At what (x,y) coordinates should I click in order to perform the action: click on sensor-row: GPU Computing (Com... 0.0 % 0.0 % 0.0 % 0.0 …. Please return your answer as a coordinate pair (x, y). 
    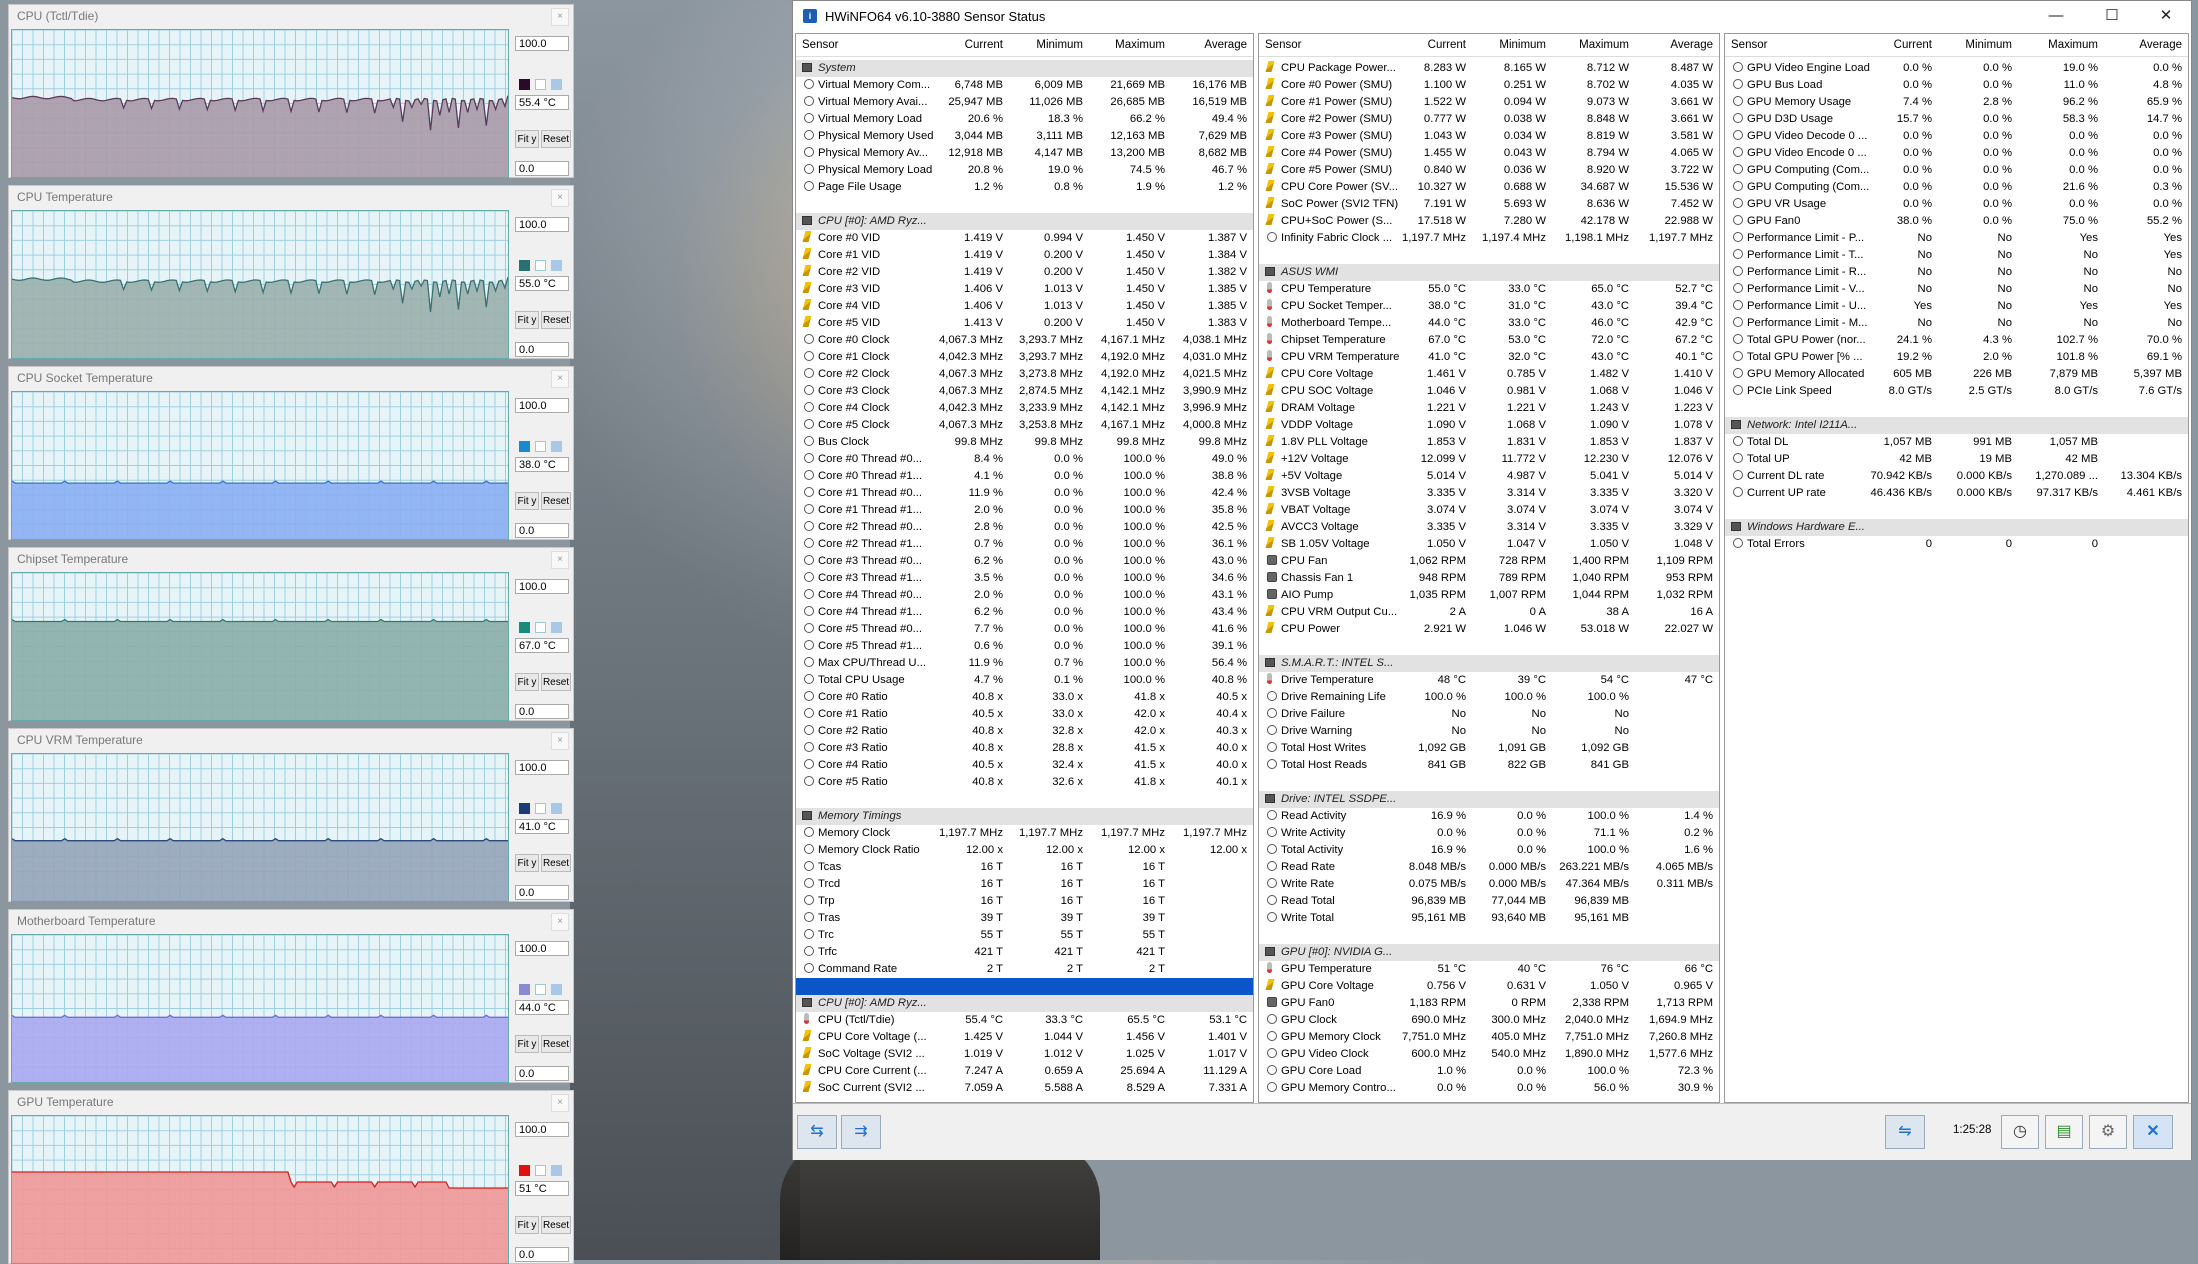
    Looking at the image, I should click on (1956, 170).